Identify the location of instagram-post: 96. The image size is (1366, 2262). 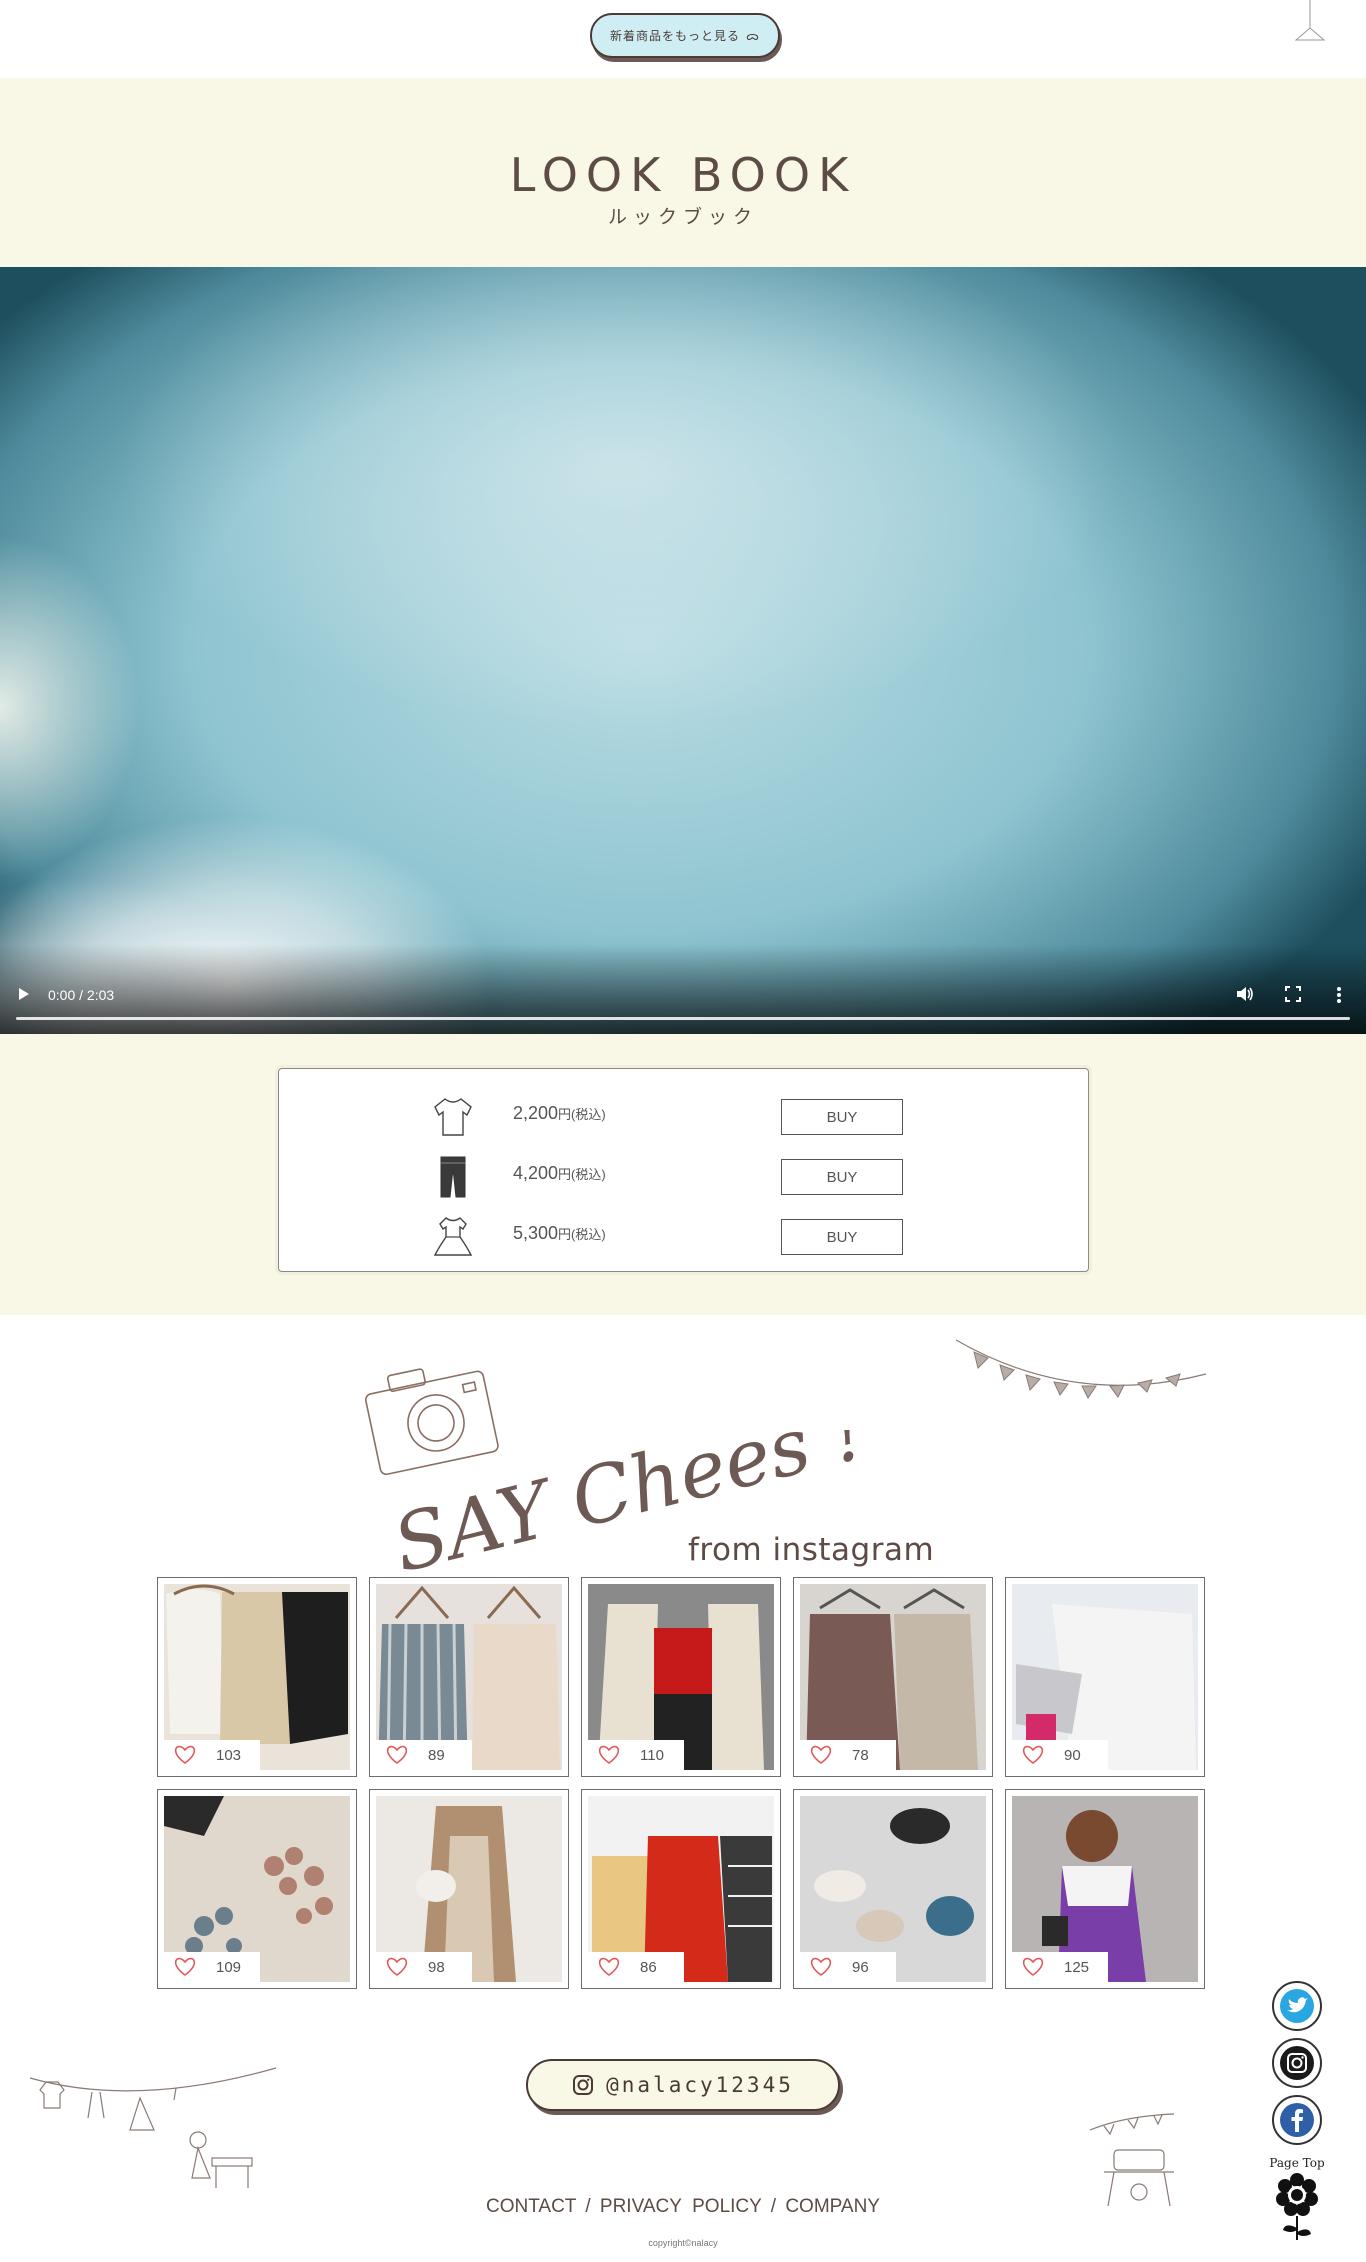
(893, 1889).